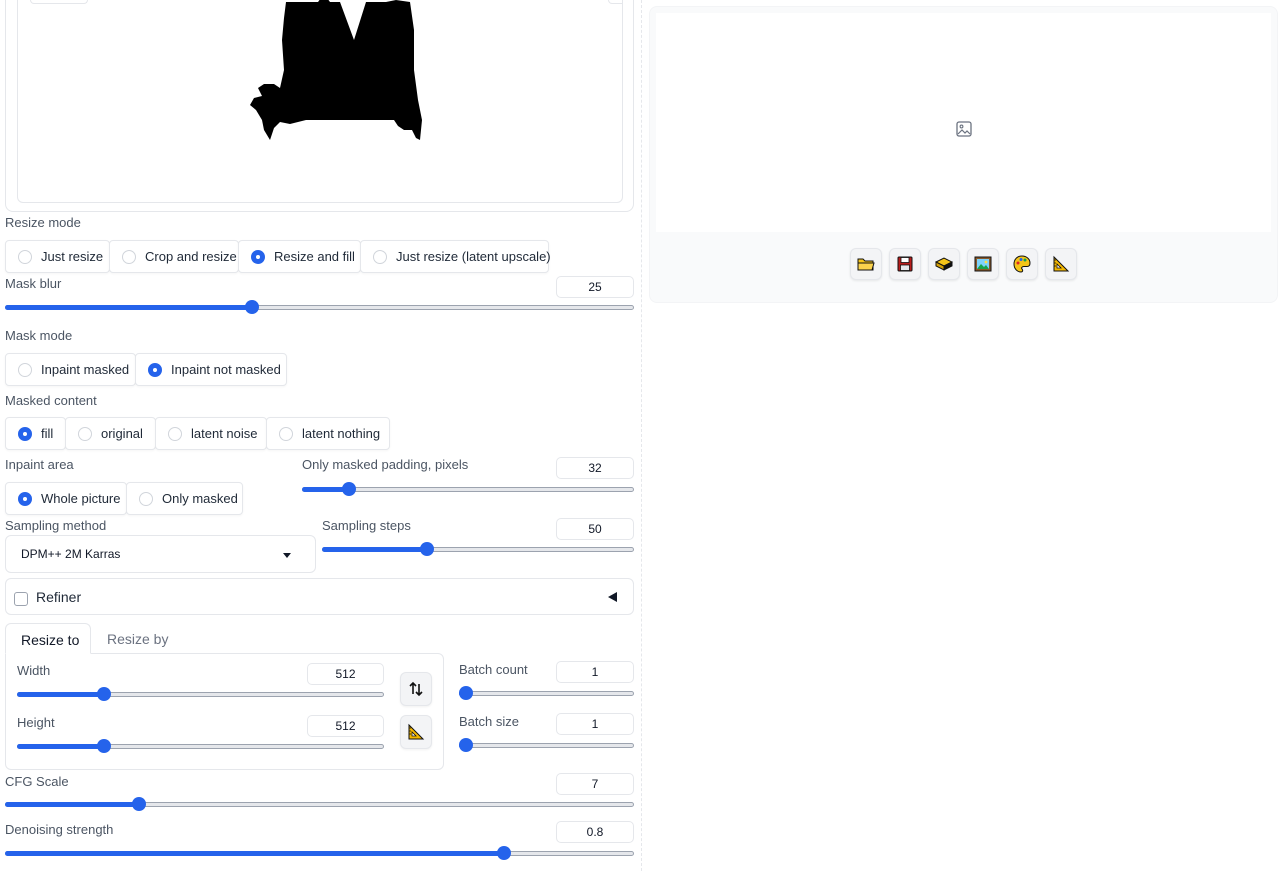  Describe the element at coordinates (595, 832) in the screenshot. I see `denoising-strength-input: 0.8` at that location.